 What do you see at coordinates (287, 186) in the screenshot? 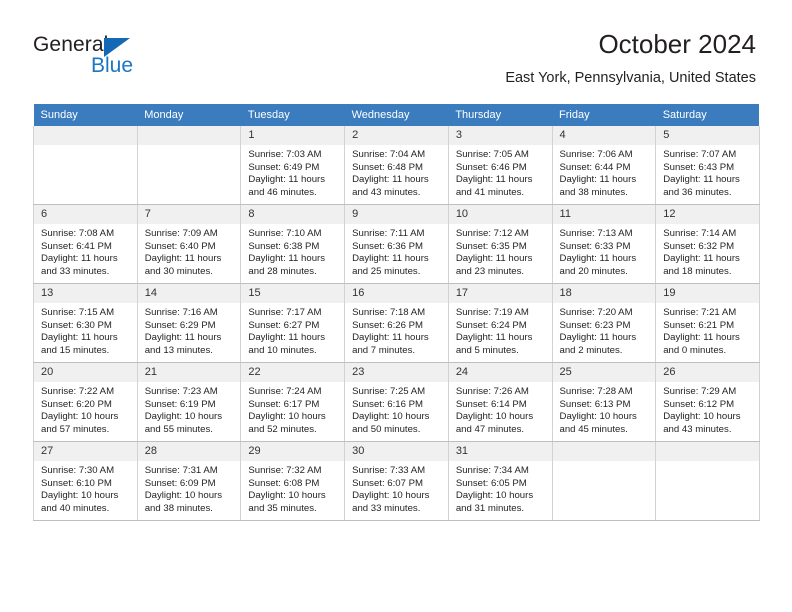
I see `daylight-text: Daylight: 11 hours and 46 minutes.` at bounding box center [287, 186].